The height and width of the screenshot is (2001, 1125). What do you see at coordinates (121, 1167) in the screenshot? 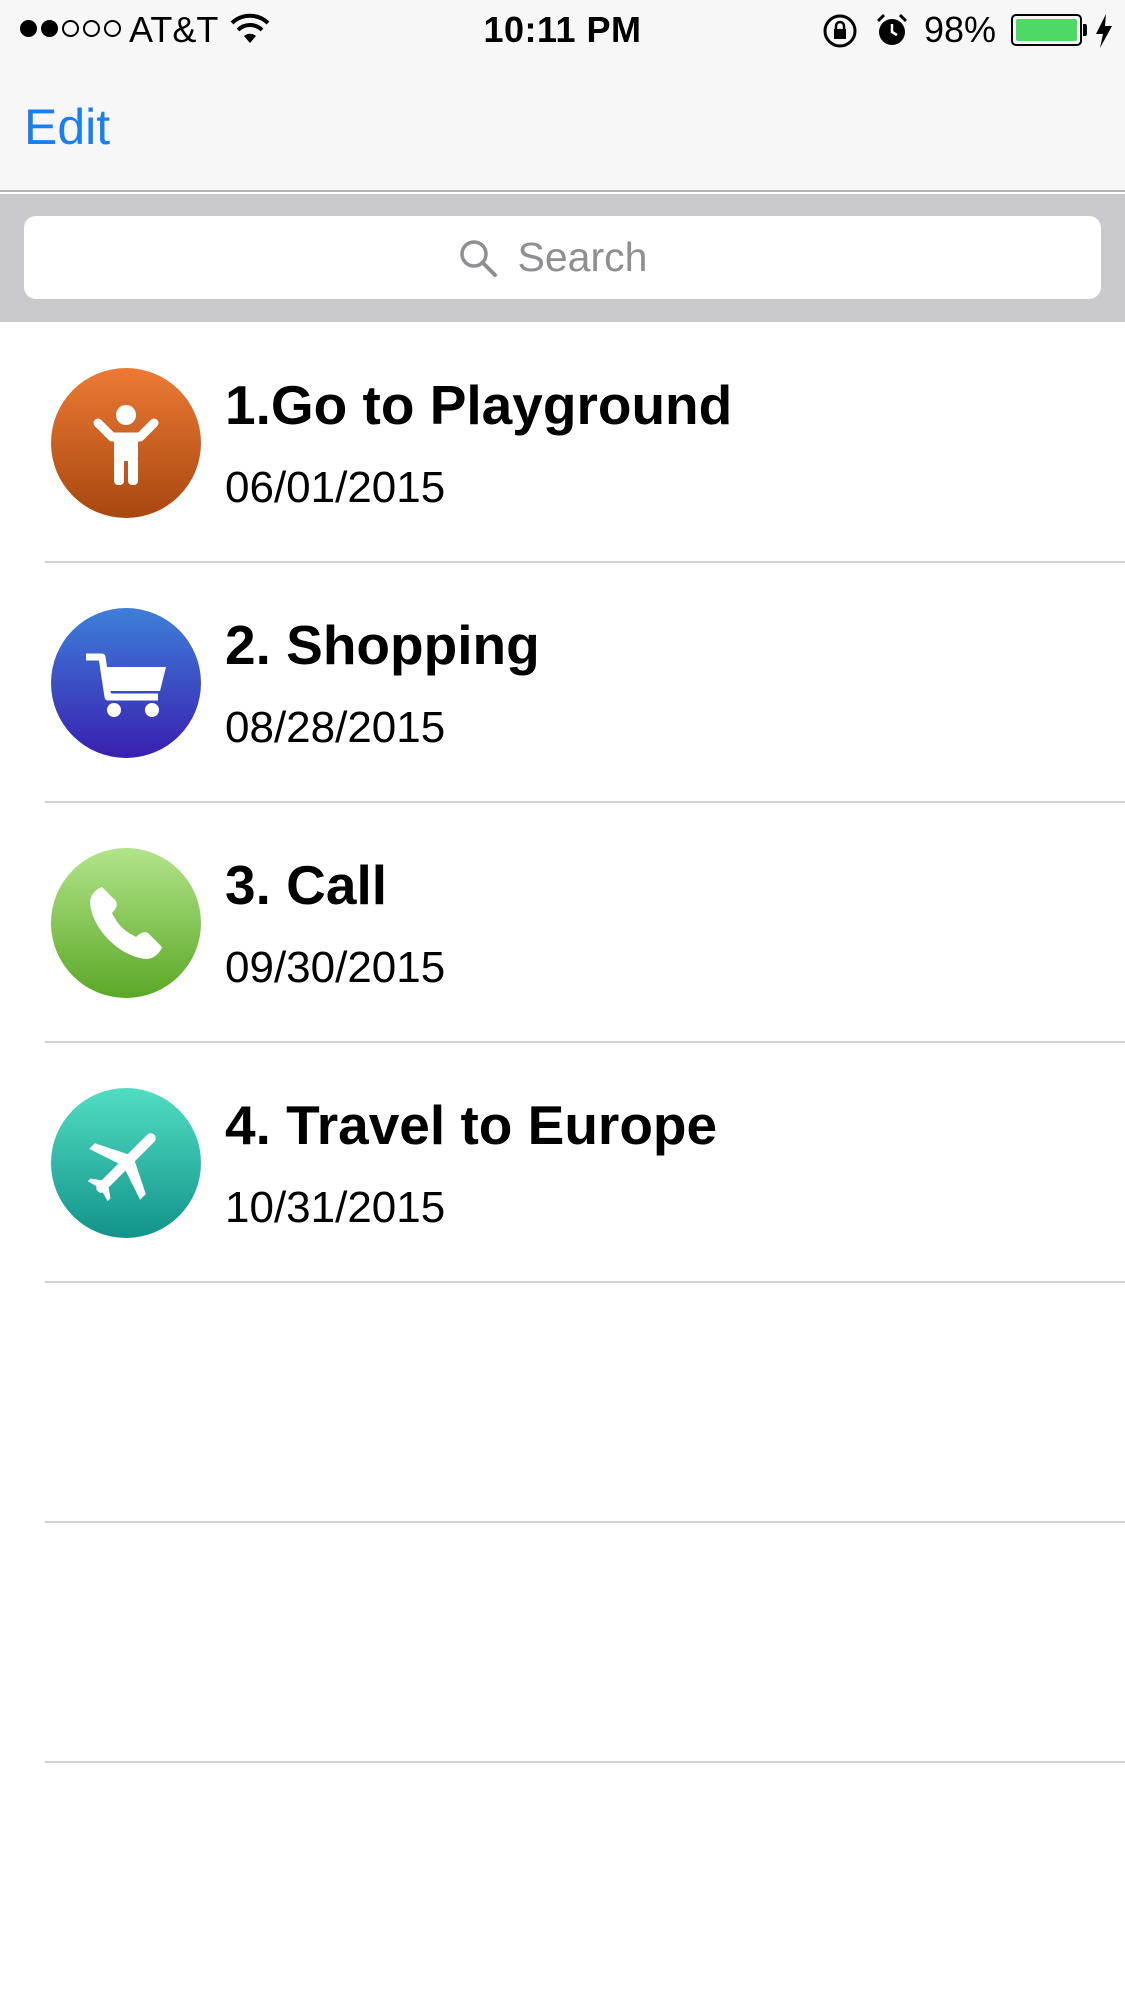
I see `airplane-icon` at bounding box center [121, 1167].